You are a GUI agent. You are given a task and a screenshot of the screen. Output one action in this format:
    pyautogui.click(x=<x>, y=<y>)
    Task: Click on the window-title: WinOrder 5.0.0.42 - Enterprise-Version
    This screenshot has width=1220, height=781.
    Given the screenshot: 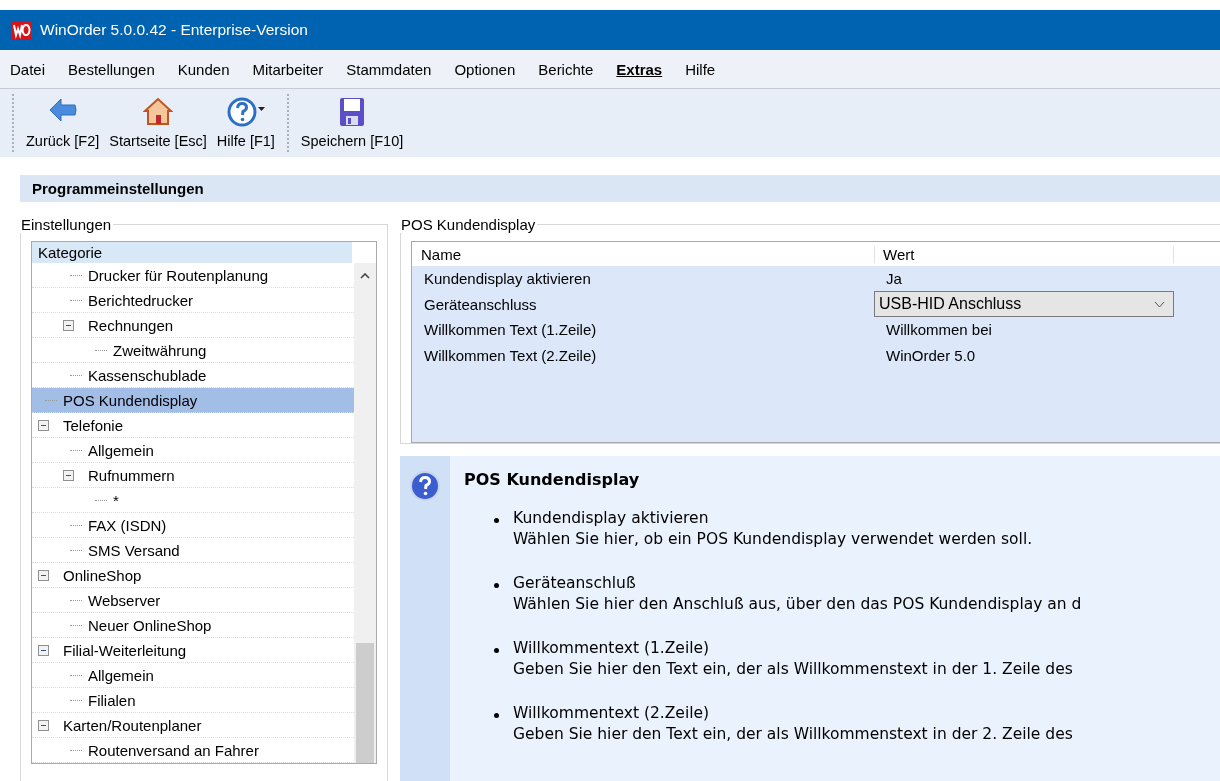 What is the action you would take?
    pyautogui.click(x=174, y=30)
    